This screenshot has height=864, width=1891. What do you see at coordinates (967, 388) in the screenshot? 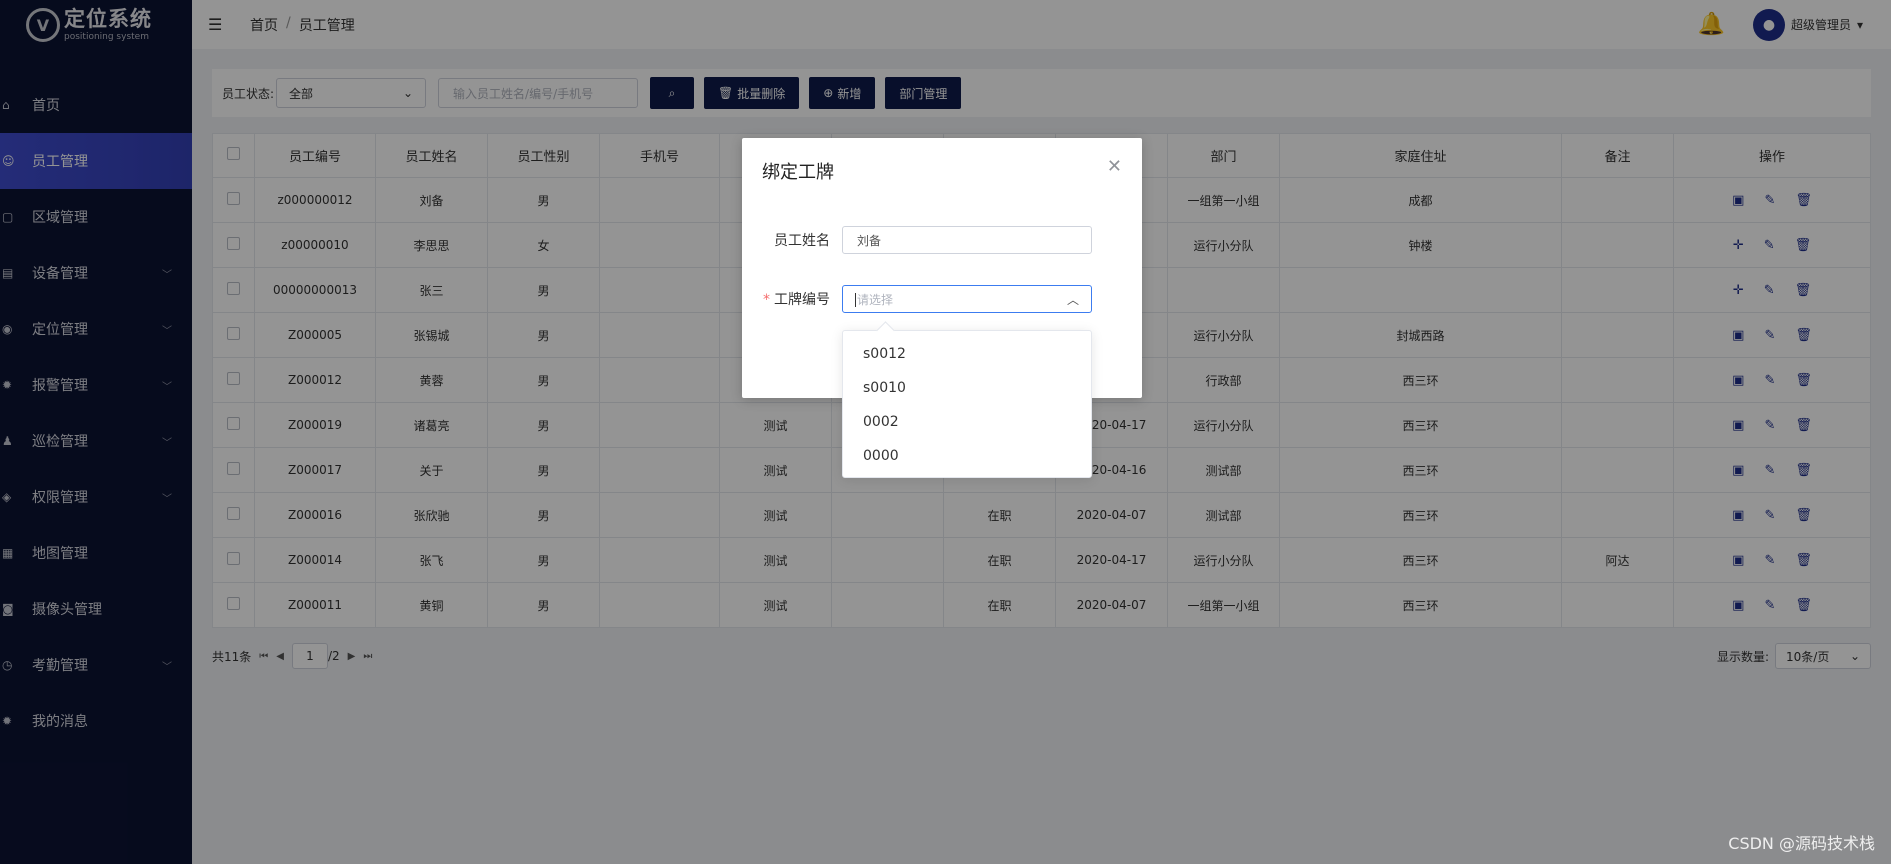
I see `dropdown-option: s0010` at bounding box center [967, 388].